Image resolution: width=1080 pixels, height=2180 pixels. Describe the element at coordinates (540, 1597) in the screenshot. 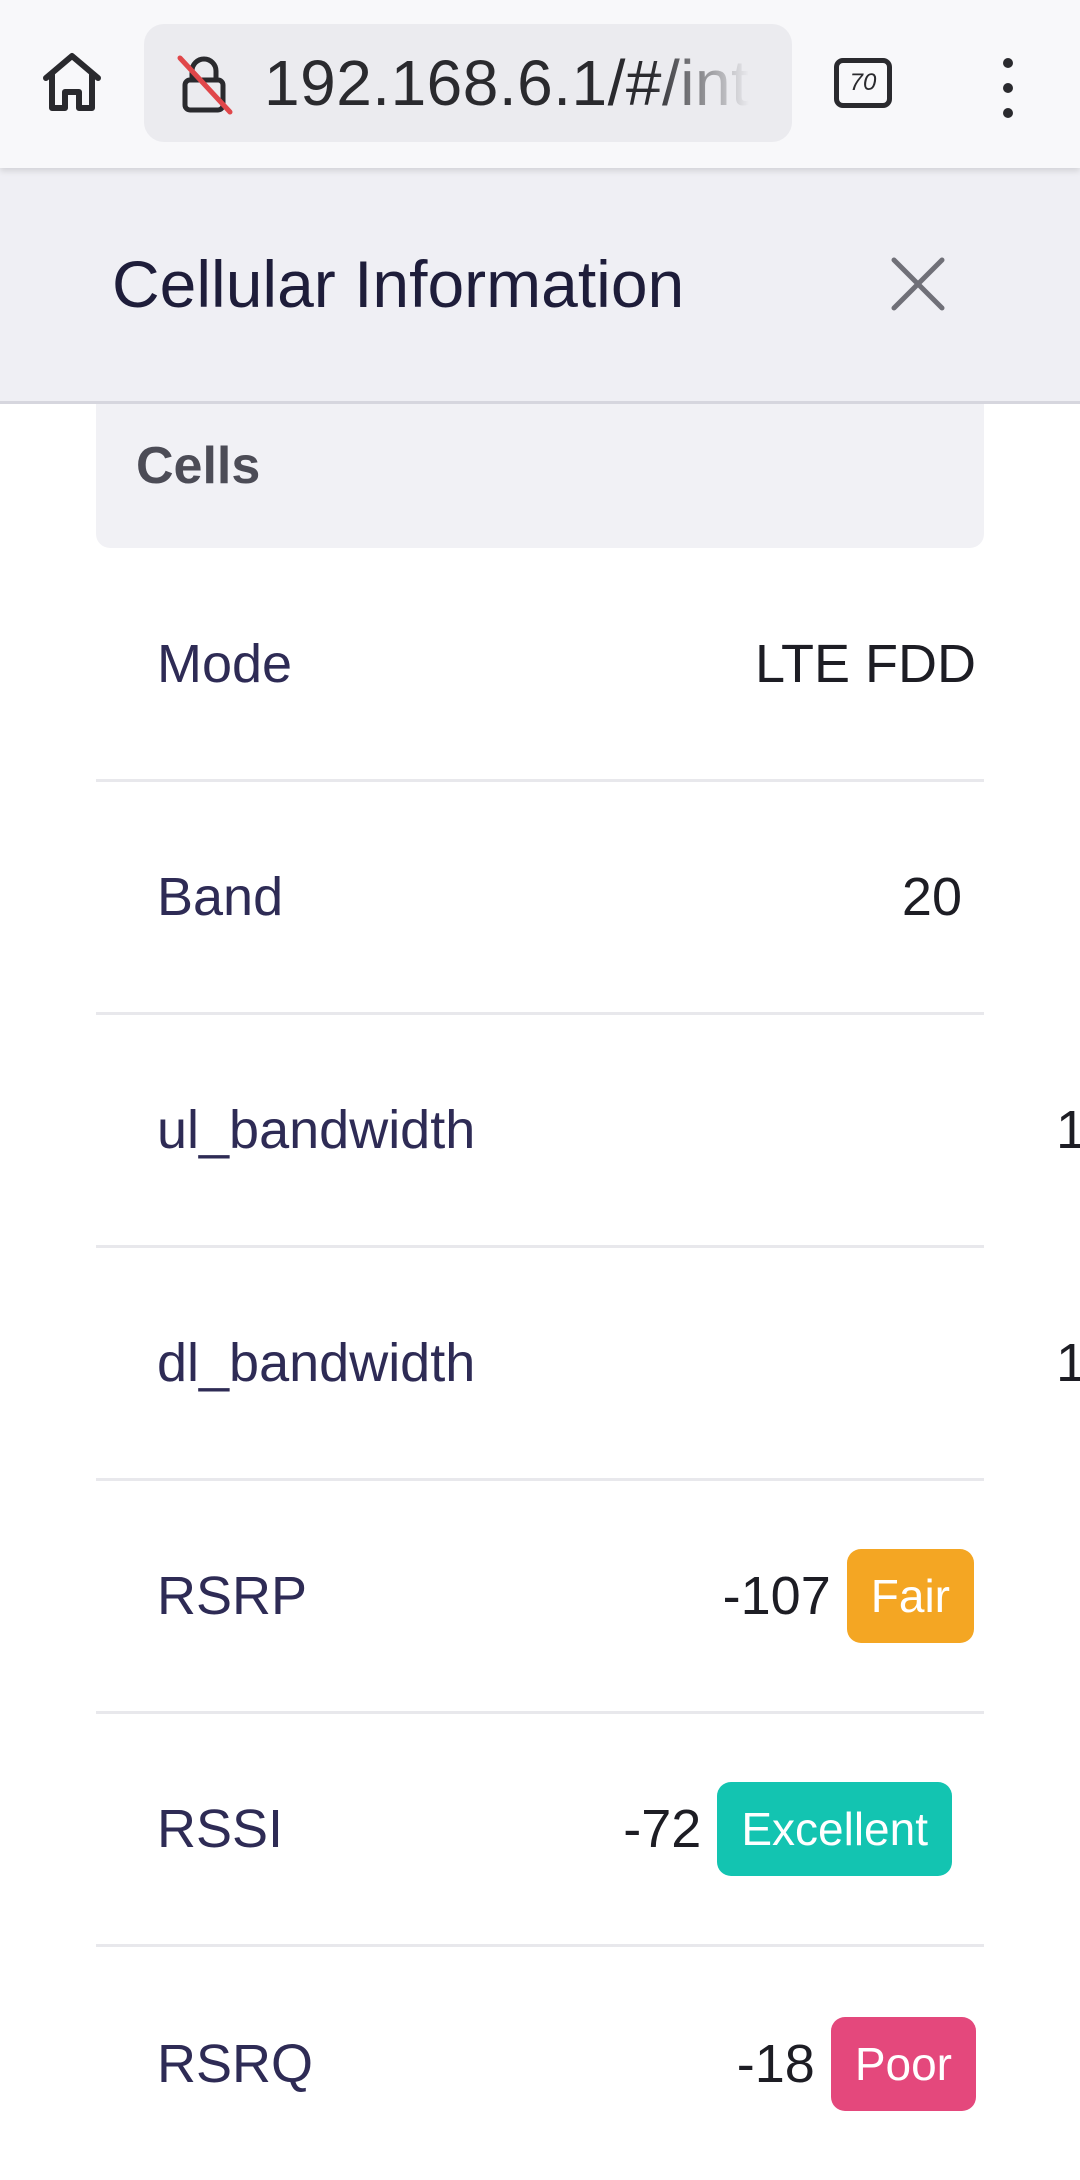

I see `row-rsrp: RSRP -107 Fair` at that location.